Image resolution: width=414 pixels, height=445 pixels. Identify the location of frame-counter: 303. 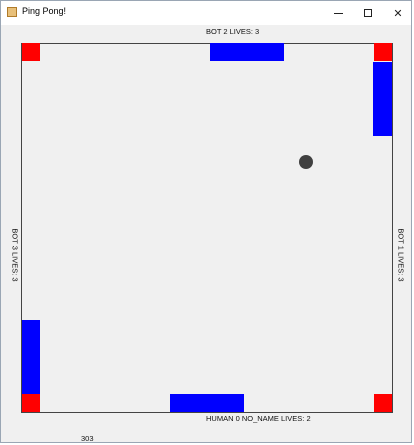
(87, 438).